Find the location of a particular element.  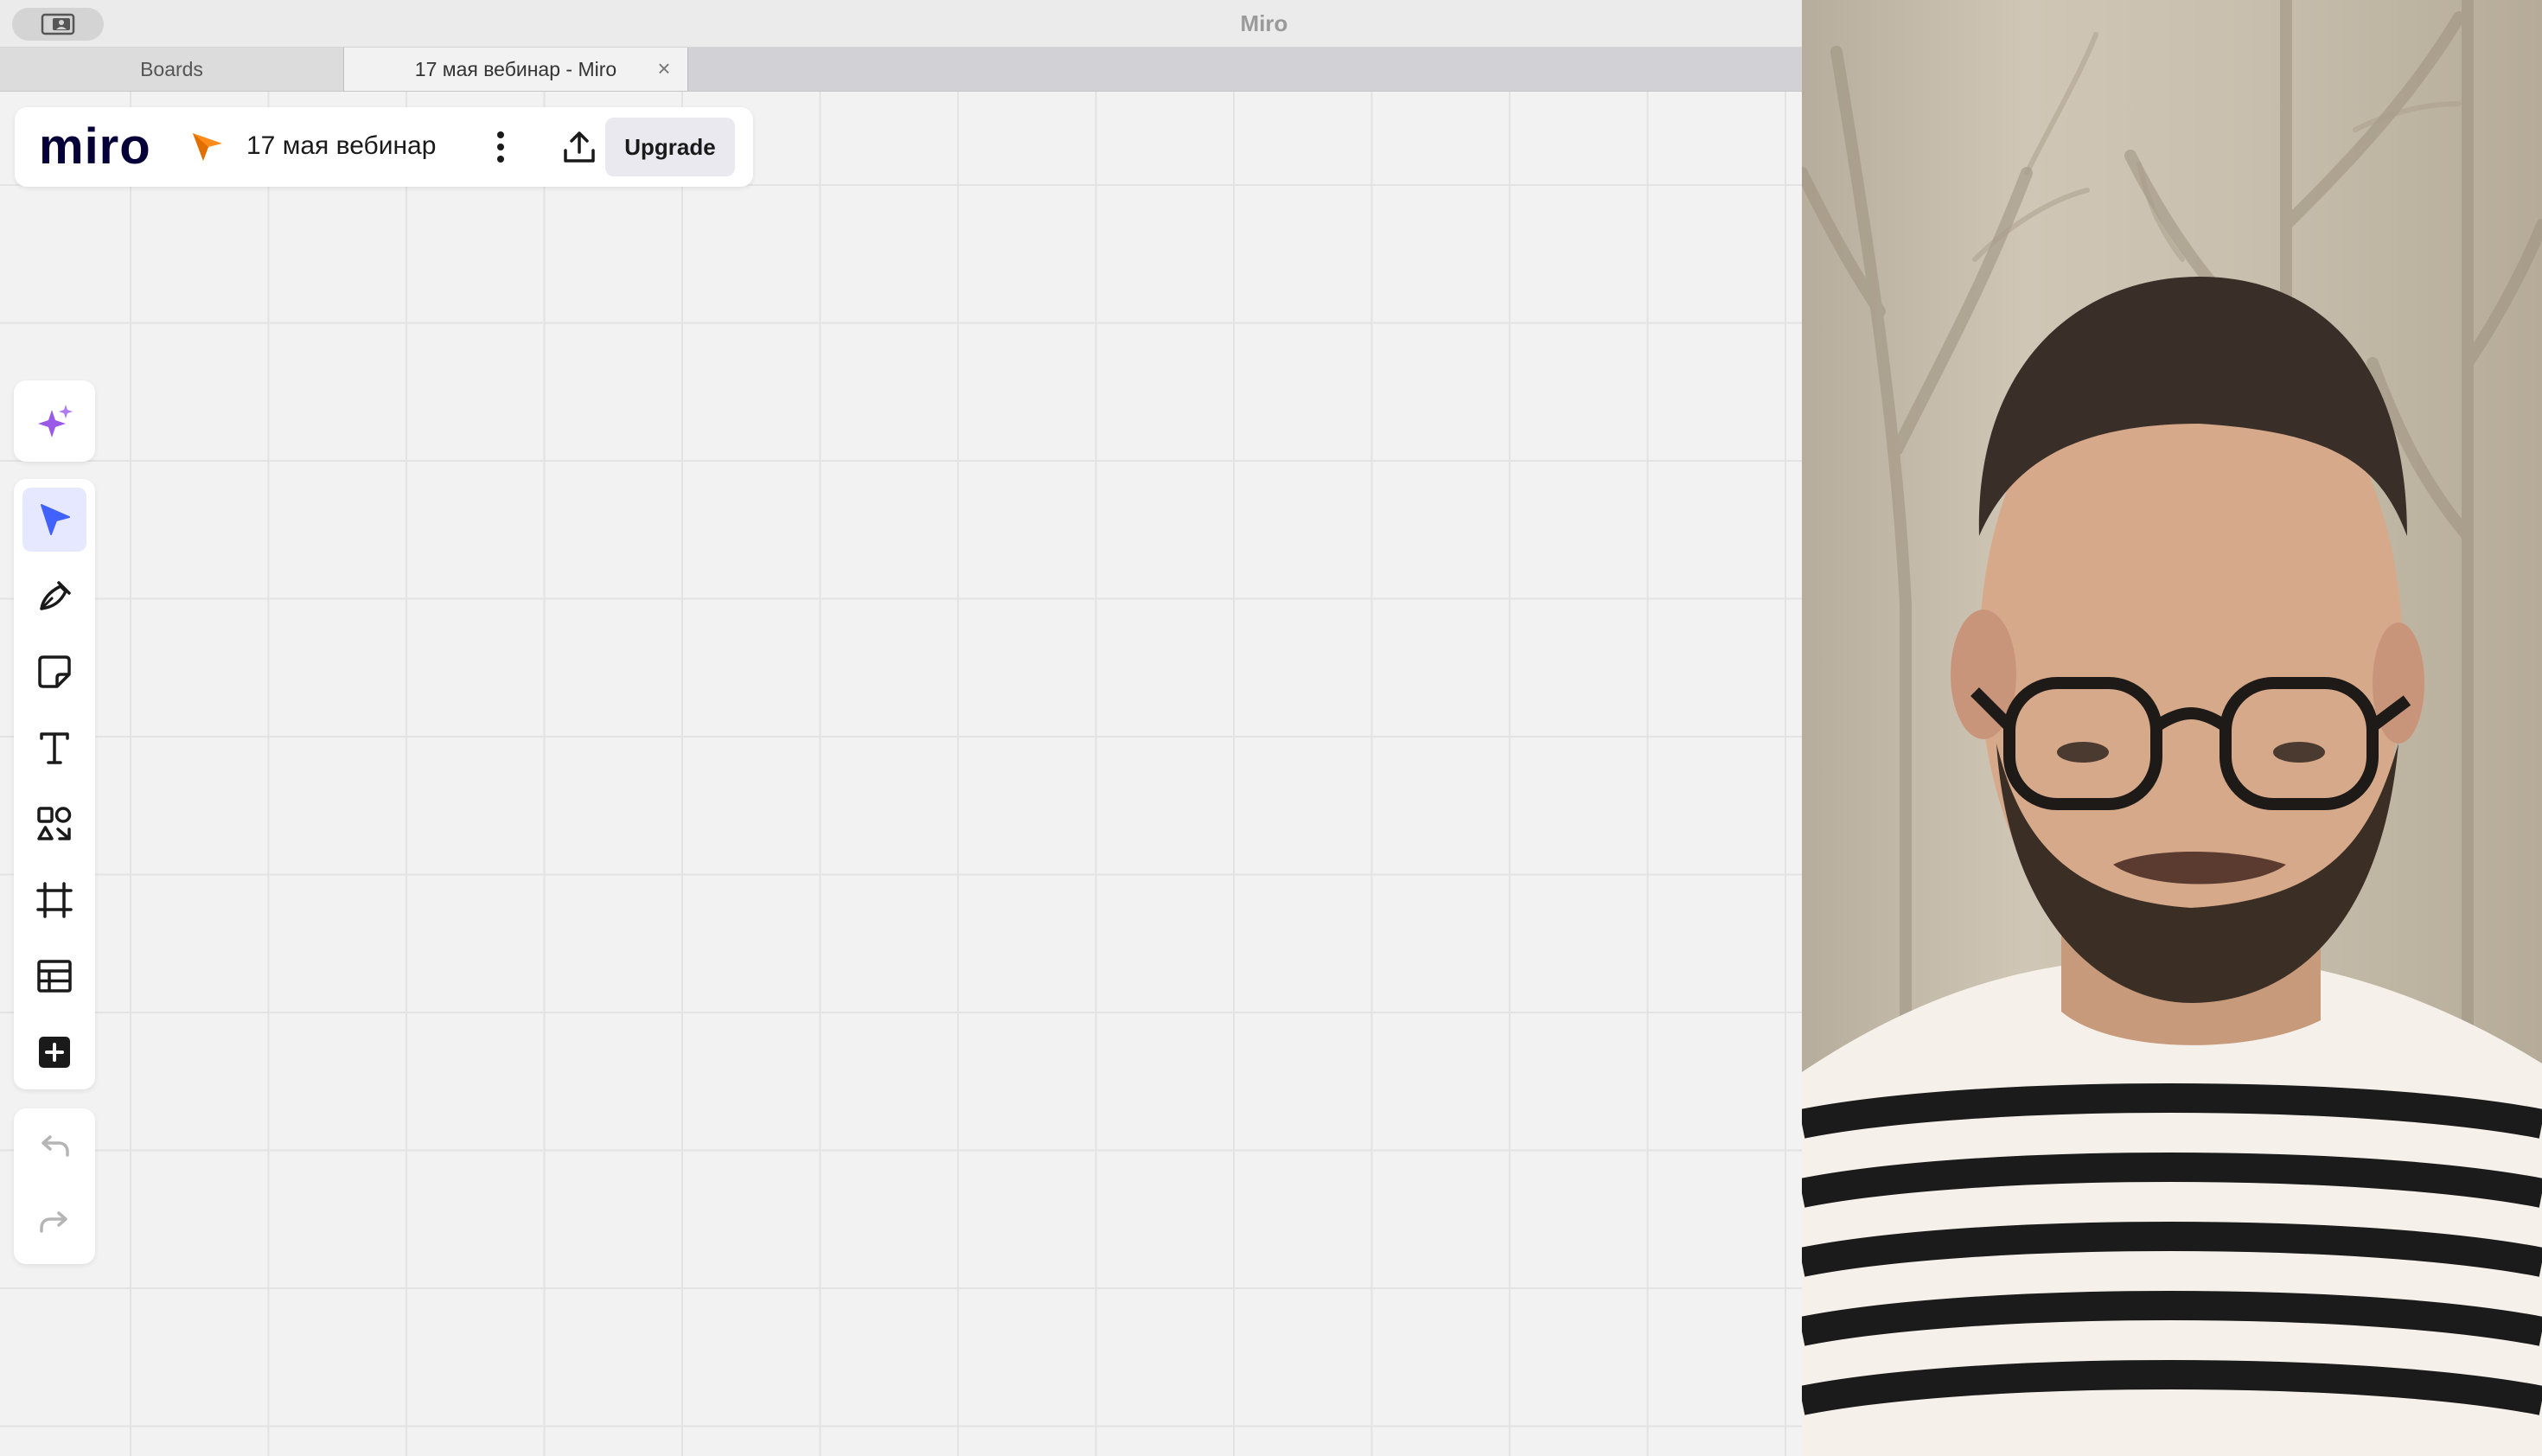

tab-label: Boards is located at coordinates (171, 69).